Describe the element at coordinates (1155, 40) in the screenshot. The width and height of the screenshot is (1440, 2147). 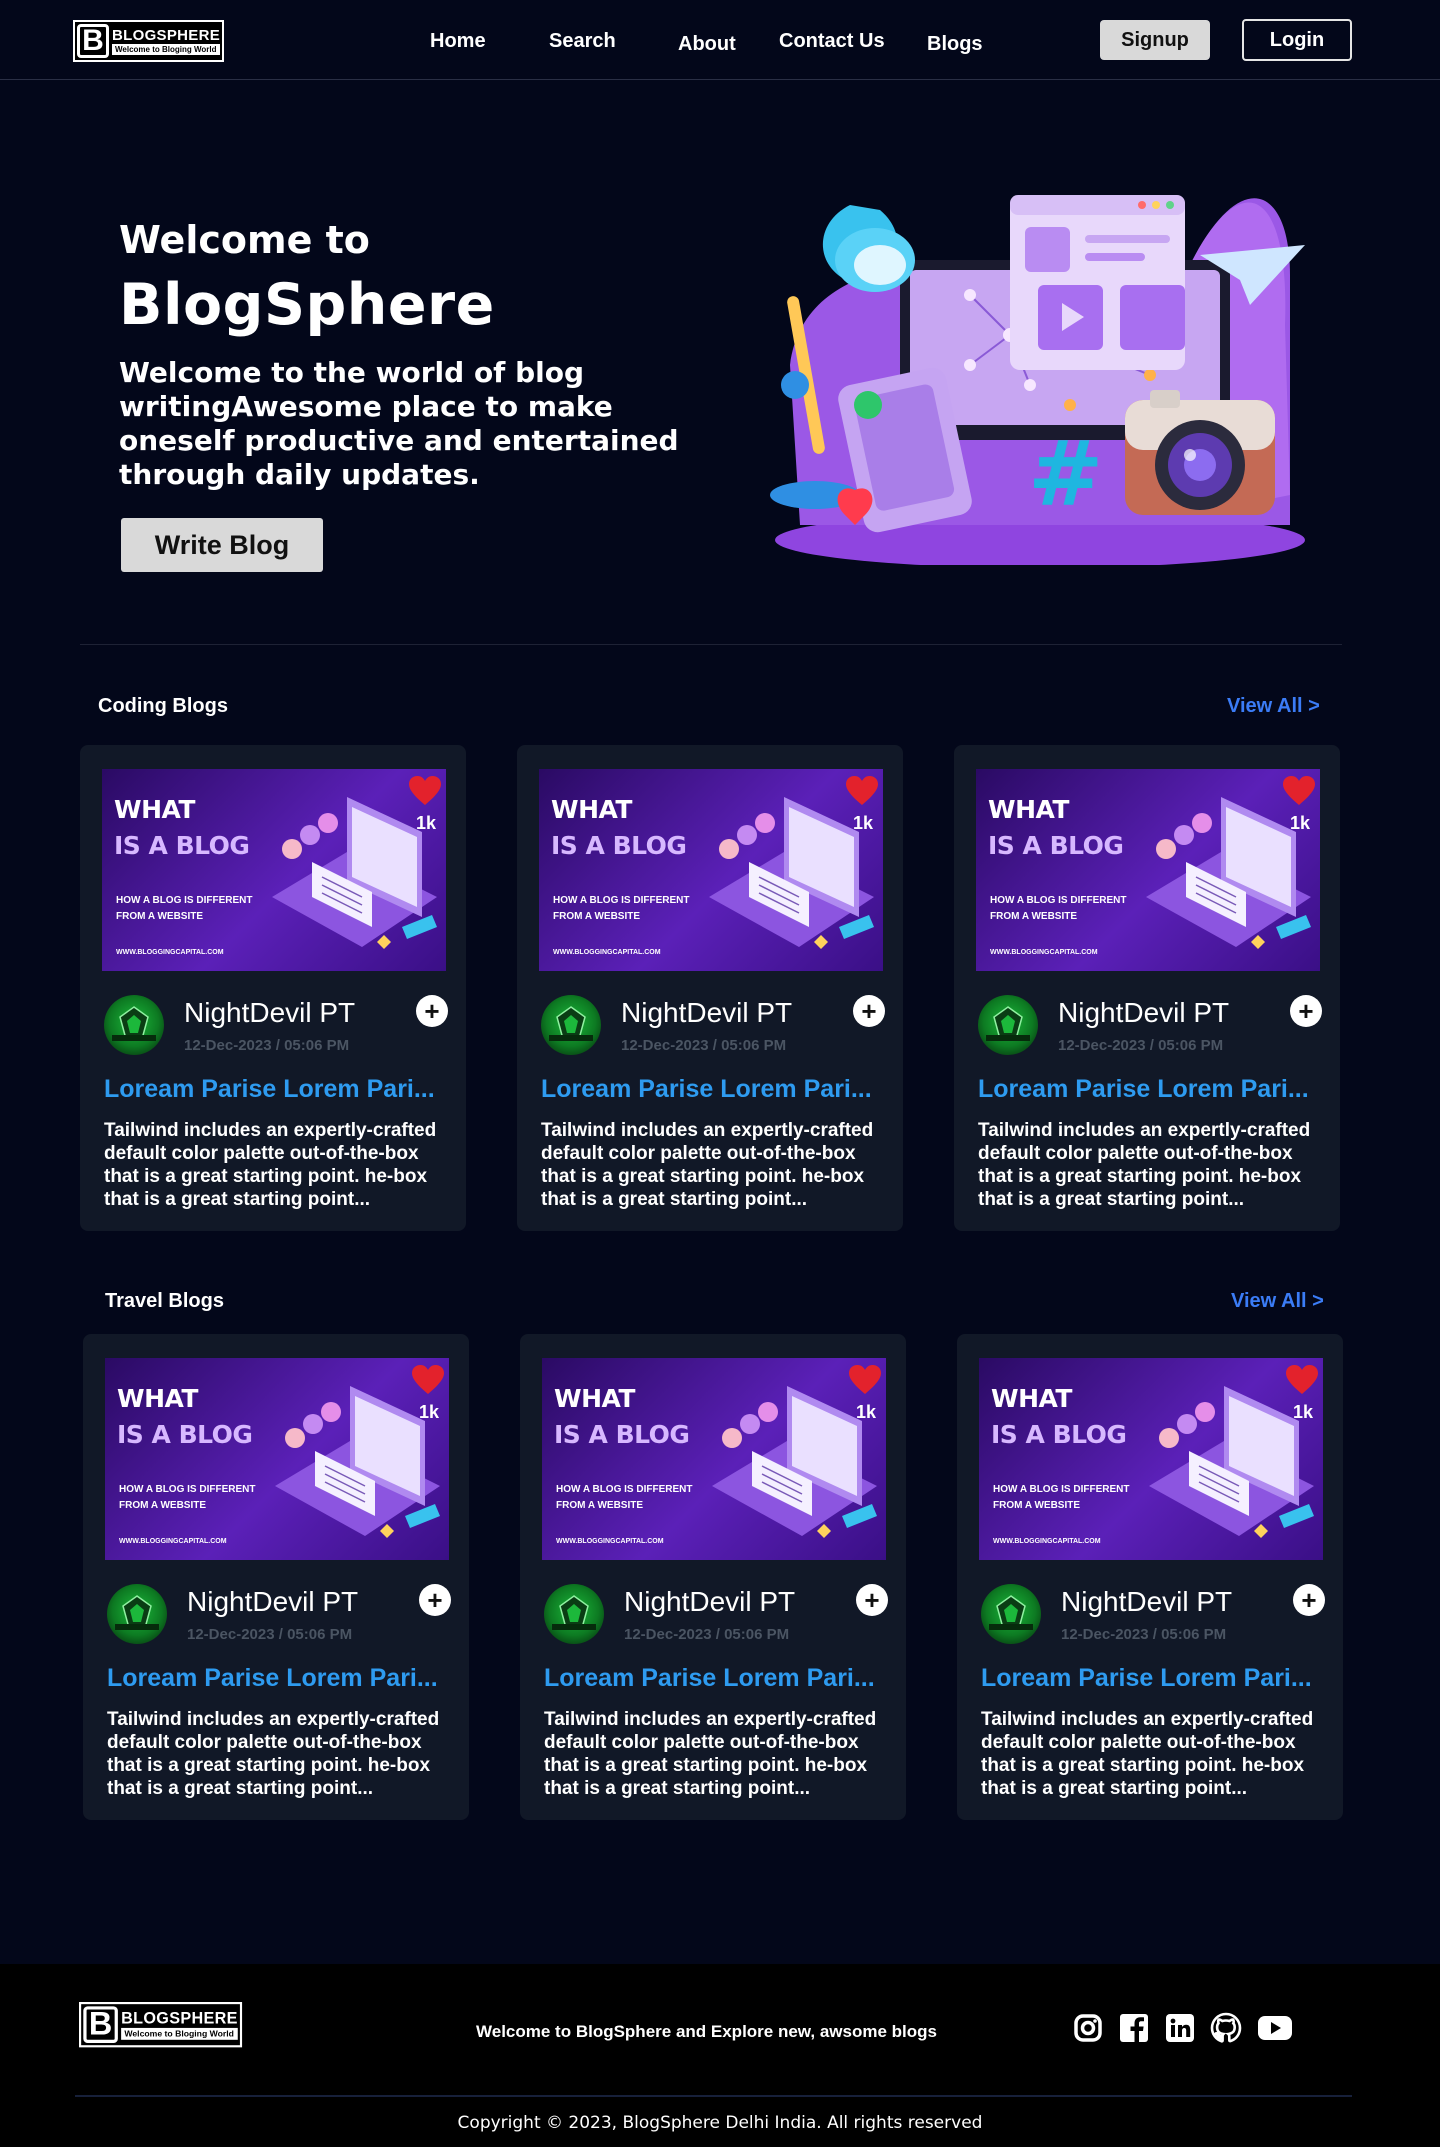
I see `signup-button: Signup` at that location.